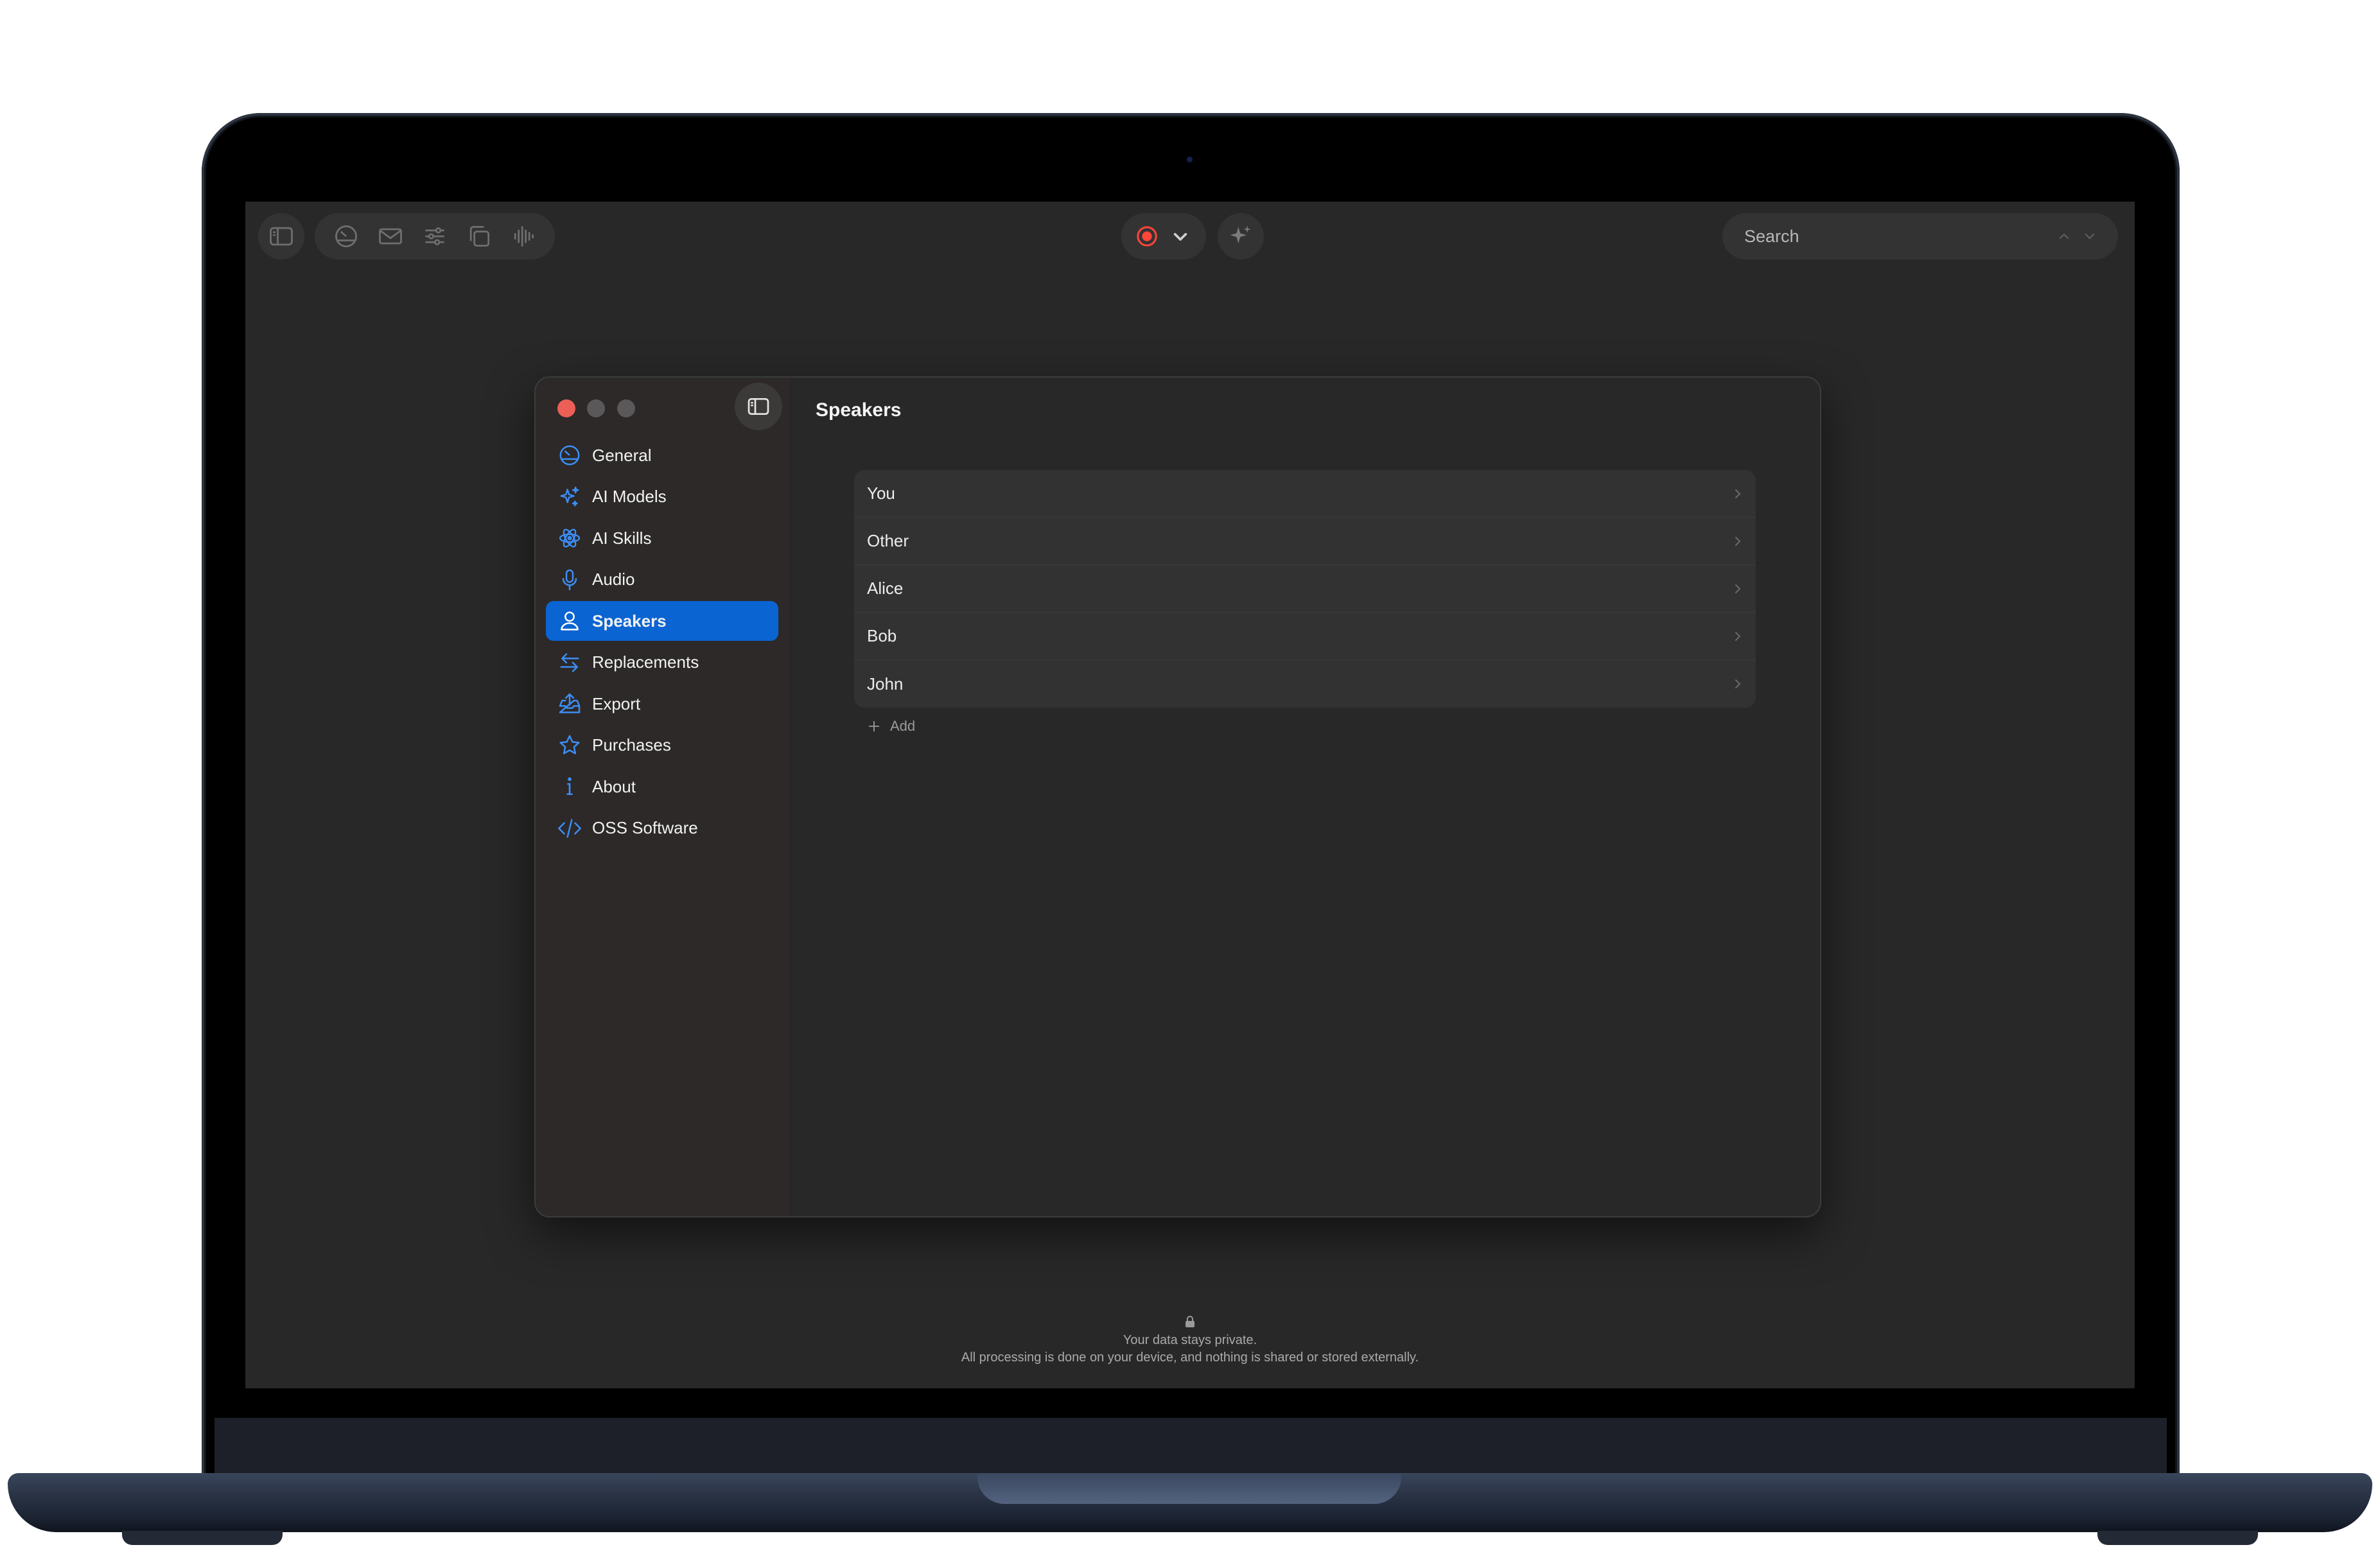  What do you see at coordinates (645, 662) in the screenshot?
I see `sidebar-item-label: Replacements` at bounding box center [645, 662].